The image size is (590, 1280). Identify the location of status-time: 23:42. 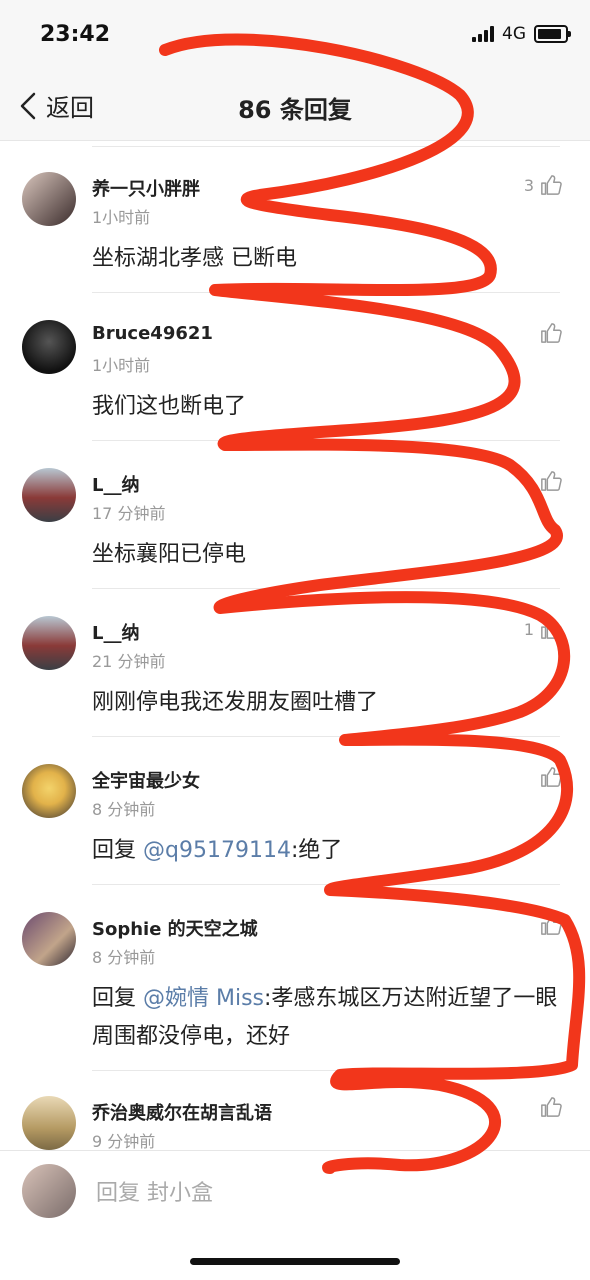
(75, 34).